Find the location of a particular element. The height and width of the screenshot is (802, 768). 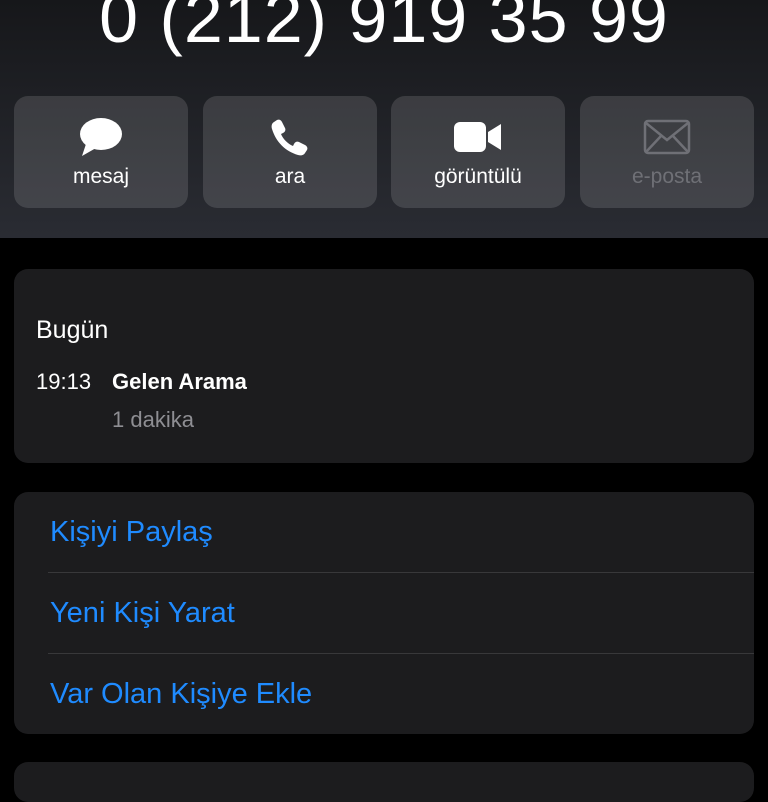

call-history-duration: 1 dakika is located at coordinates (153, 419).